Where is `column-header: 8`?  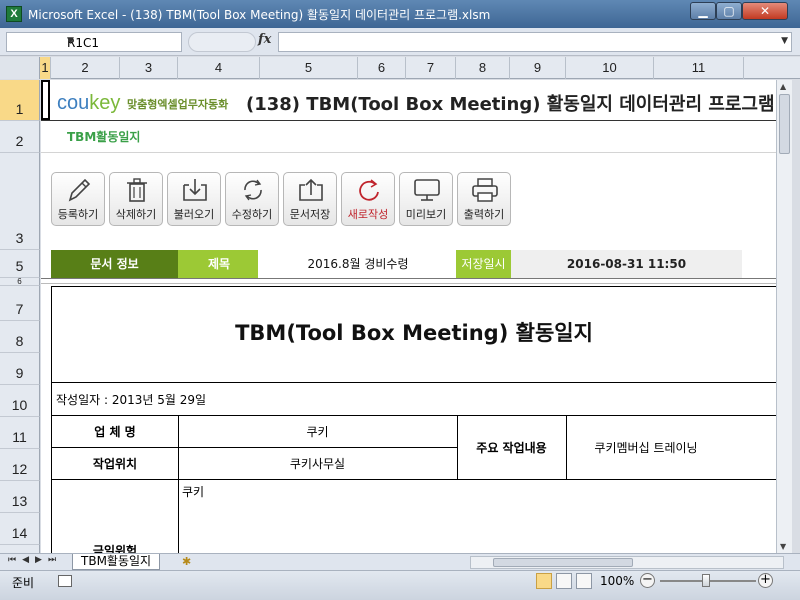
column-header: 8 is located at coordinates (483, 68).